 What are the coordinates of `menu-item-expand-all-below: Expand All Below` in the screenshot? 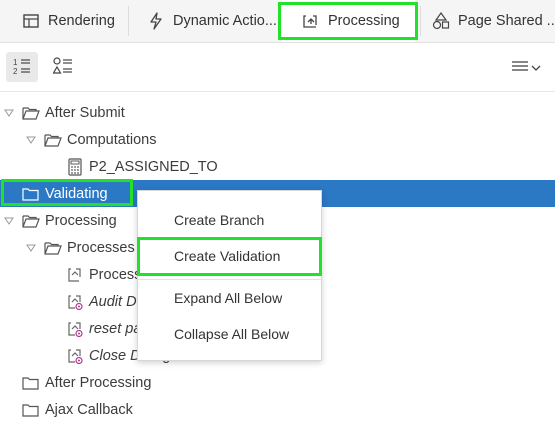 It's located at (229, 298).